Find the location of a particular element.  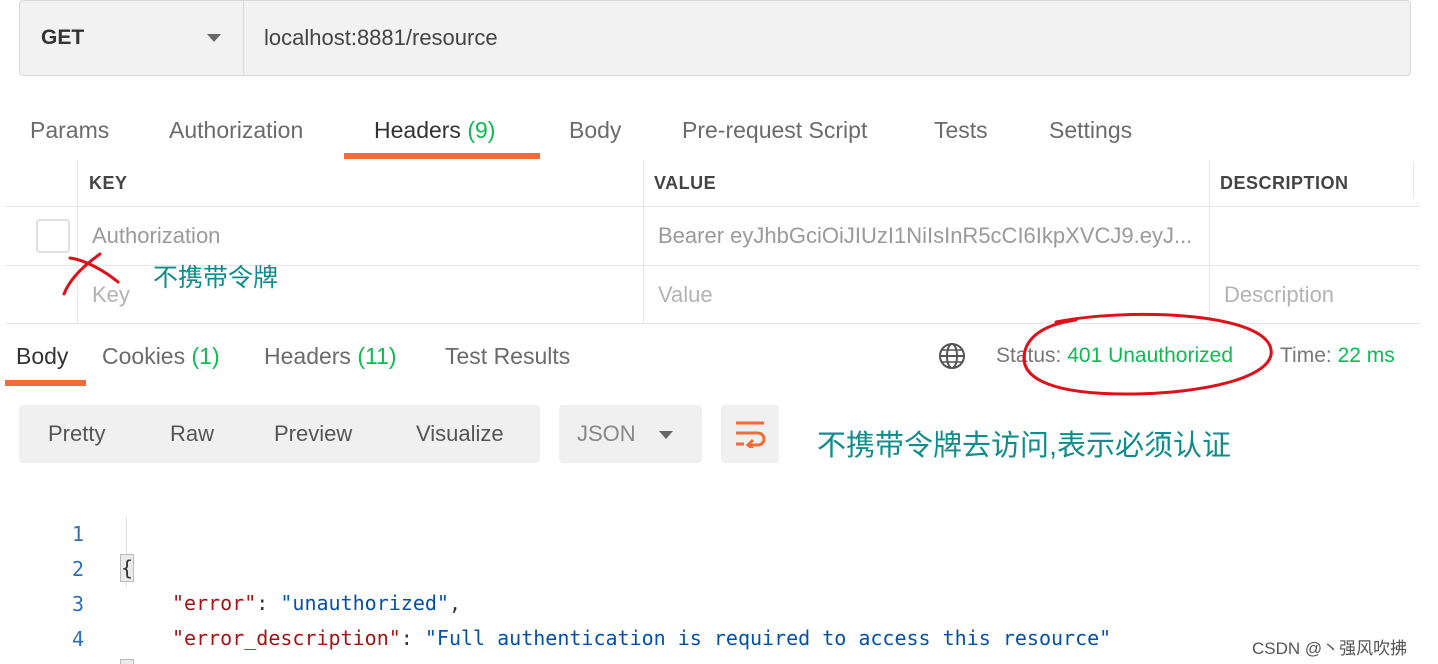

tab-tests: Tests is located at coordinates (961, 134).